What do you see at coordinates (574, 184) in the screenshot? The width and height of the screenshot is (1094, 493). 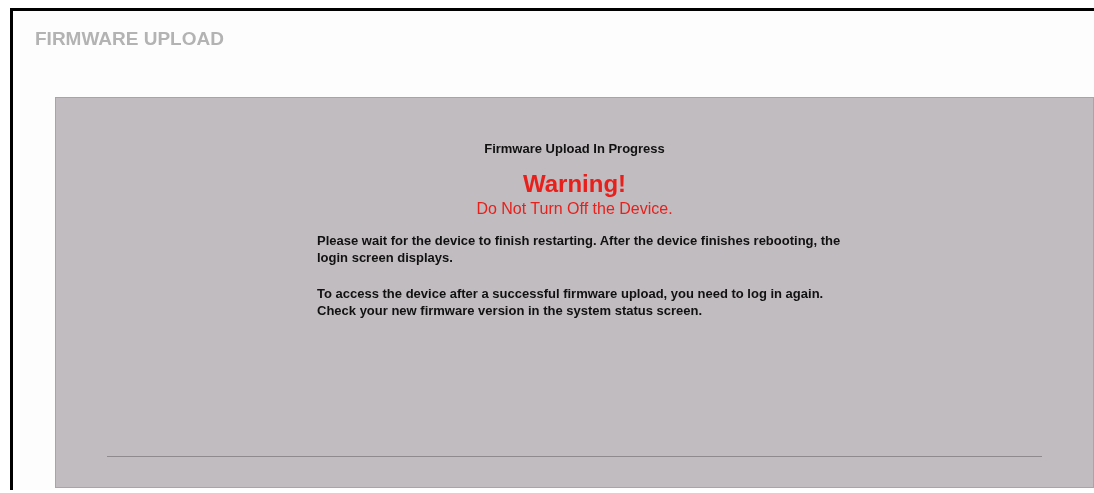 I see `warning-text: Warning!` at bounding box center [574, 184].